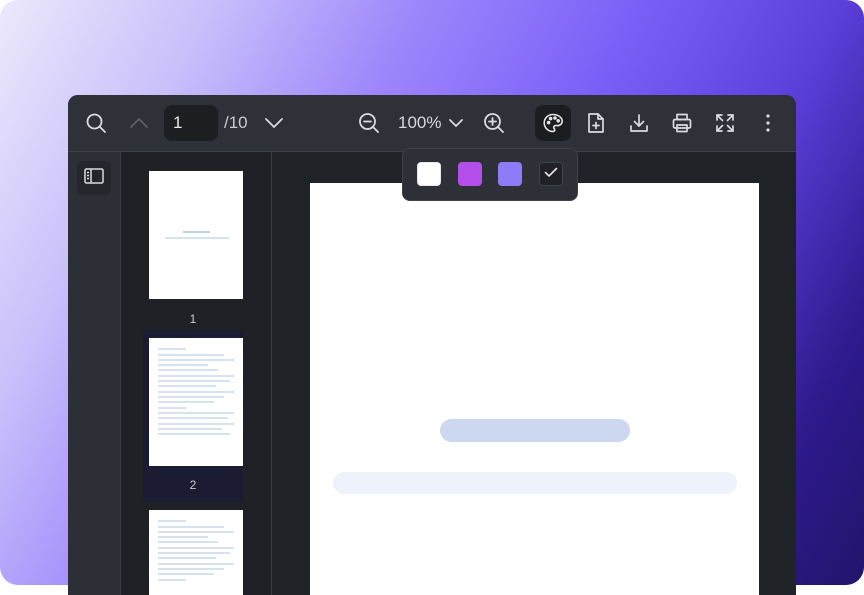 The height and width of the screenshot is (595, 864). What do you see at coordinates (510, 174) in the screenshot?
I see `swatch-lavender` at bounding box center [510, 174].